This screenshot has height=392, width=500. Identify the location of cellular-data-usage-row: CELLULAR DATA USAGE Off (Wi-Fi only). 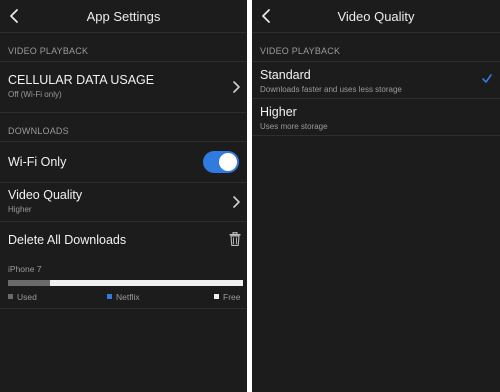
(123, 87).